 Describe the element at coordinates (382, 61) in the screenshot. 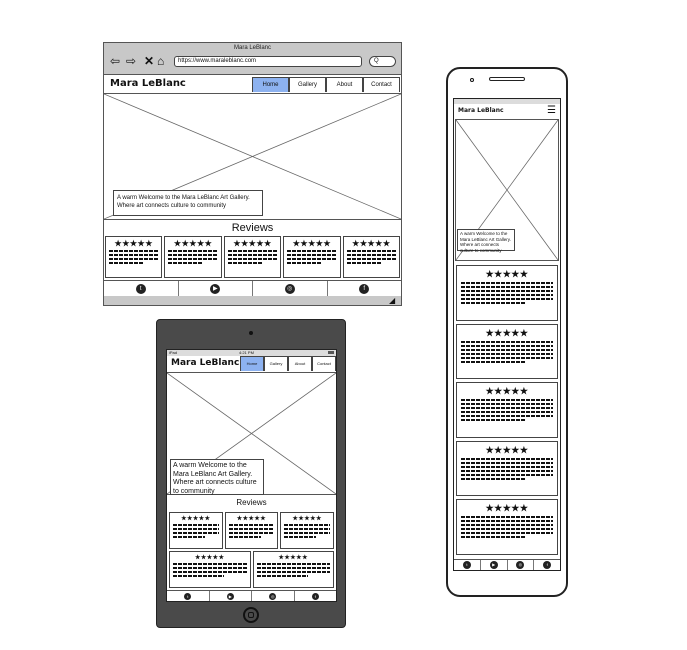

I see `search-icon: Q` at that location.